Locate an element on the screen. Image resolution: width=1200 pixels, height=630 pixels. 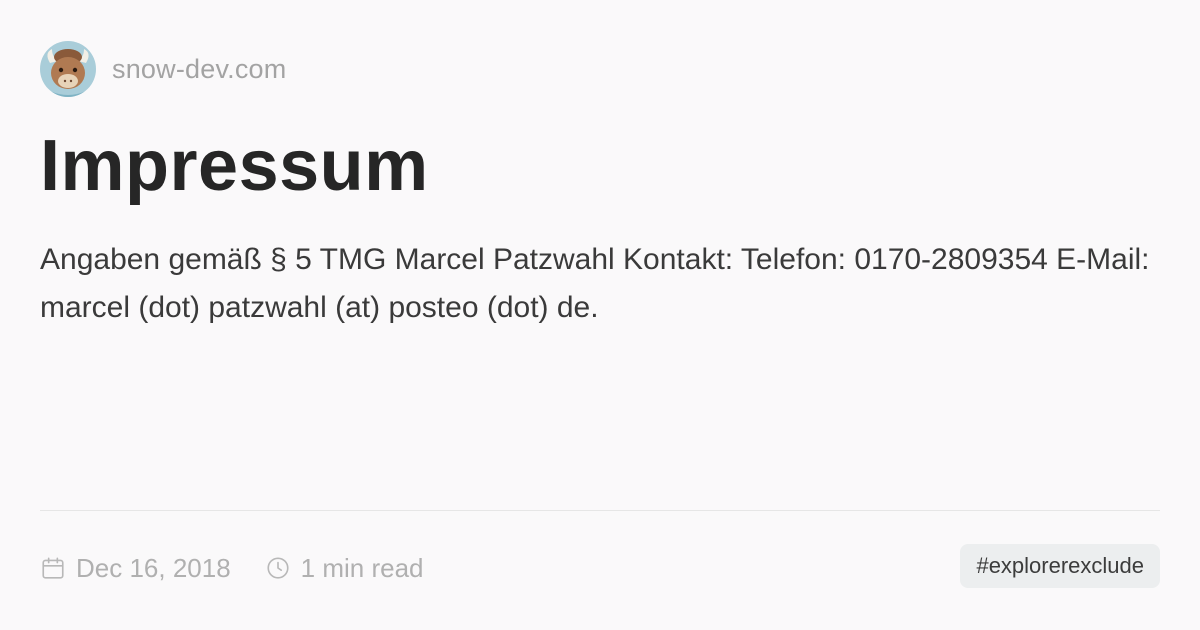
page-title: Impressum is located at coordinates (234, 166).